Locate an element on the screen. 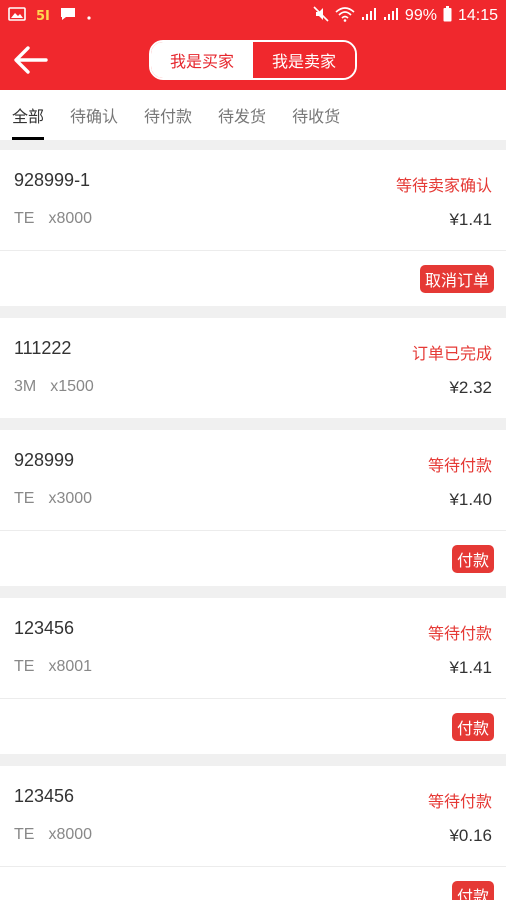  header: 我是买家 我是卖家 is located at coordinates (253, 61).